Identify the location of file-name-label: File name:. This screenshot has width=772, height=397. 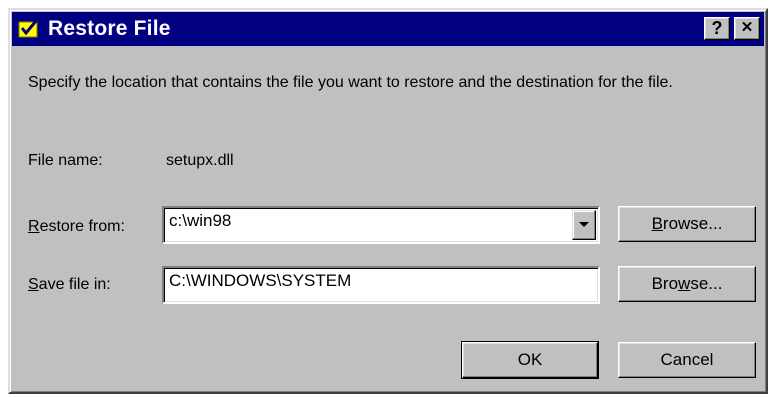
(65, 160).